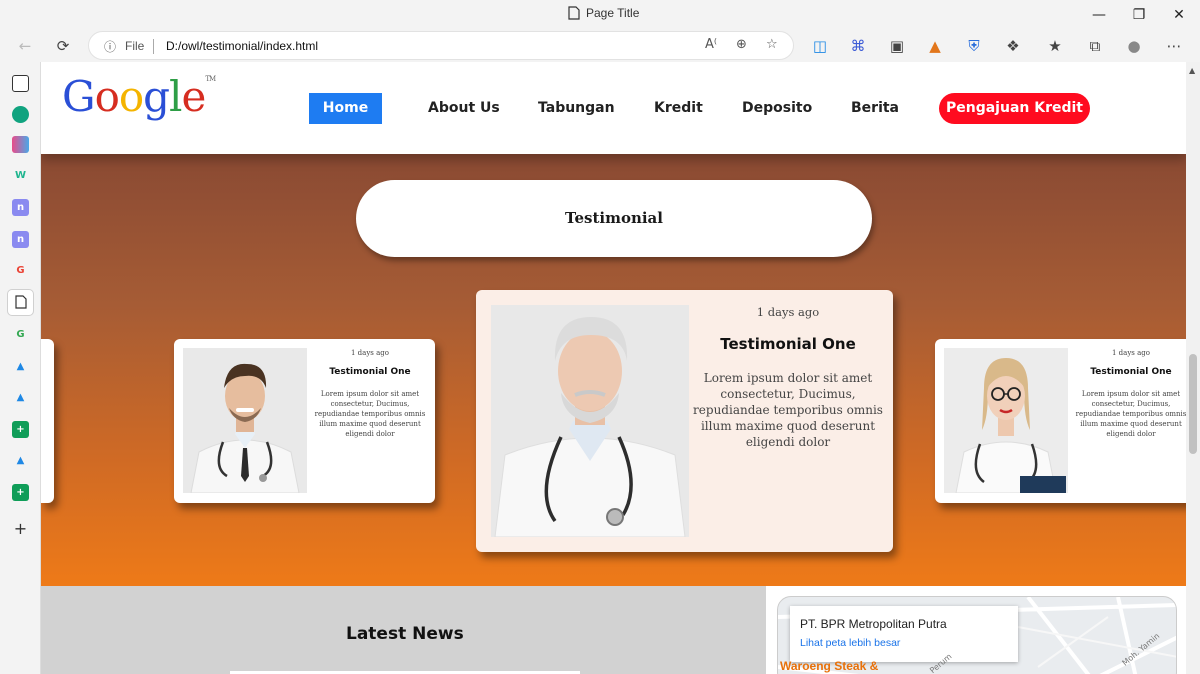 The height and width of the screenshot is (674, 1200). Describe the element at coordinates (20, 429) in the screenshot. I see `sheets-icon-1: +` at that location.